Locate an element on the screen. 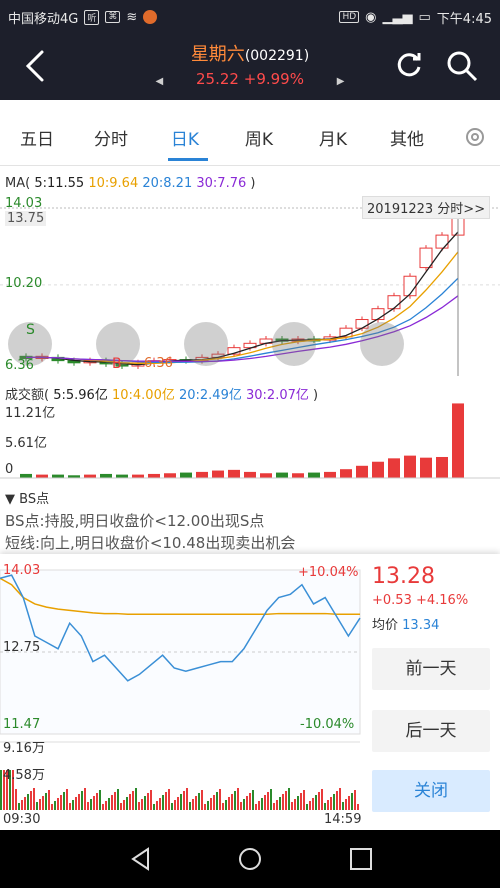  bs-section-title: ▼ BS点 is located at coordinates (27, 497).